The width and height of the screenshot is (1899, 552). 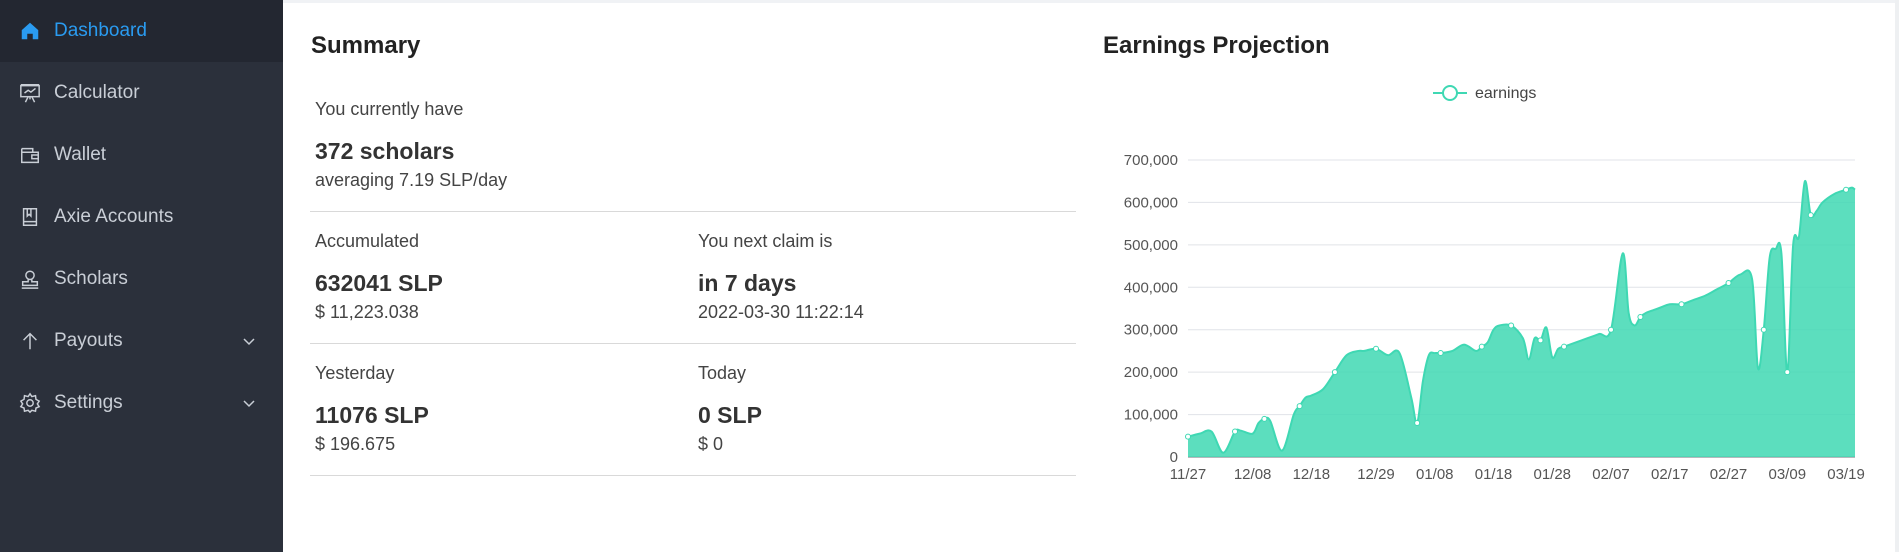 What do you see at coordinates (1788, 474) in the screenshot?
I see `x-tick-label: 03/09` at bounding box center [1788, 474].